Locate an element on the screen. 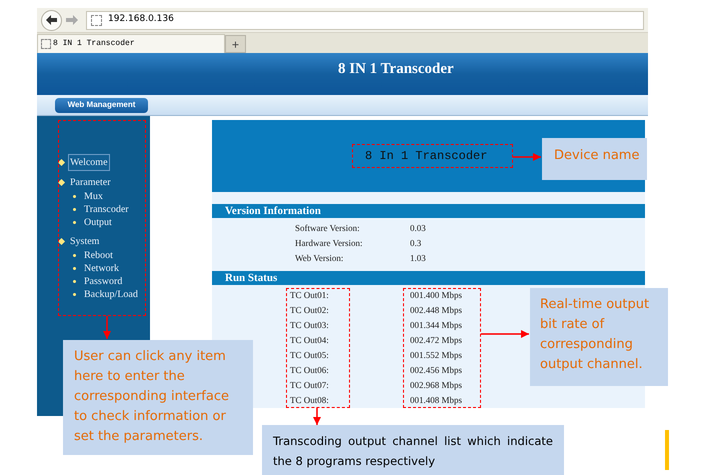 The height and width of the screenshot is (475, 708). address-text: 192.168.0.136 is located at coordinates (141, 19).